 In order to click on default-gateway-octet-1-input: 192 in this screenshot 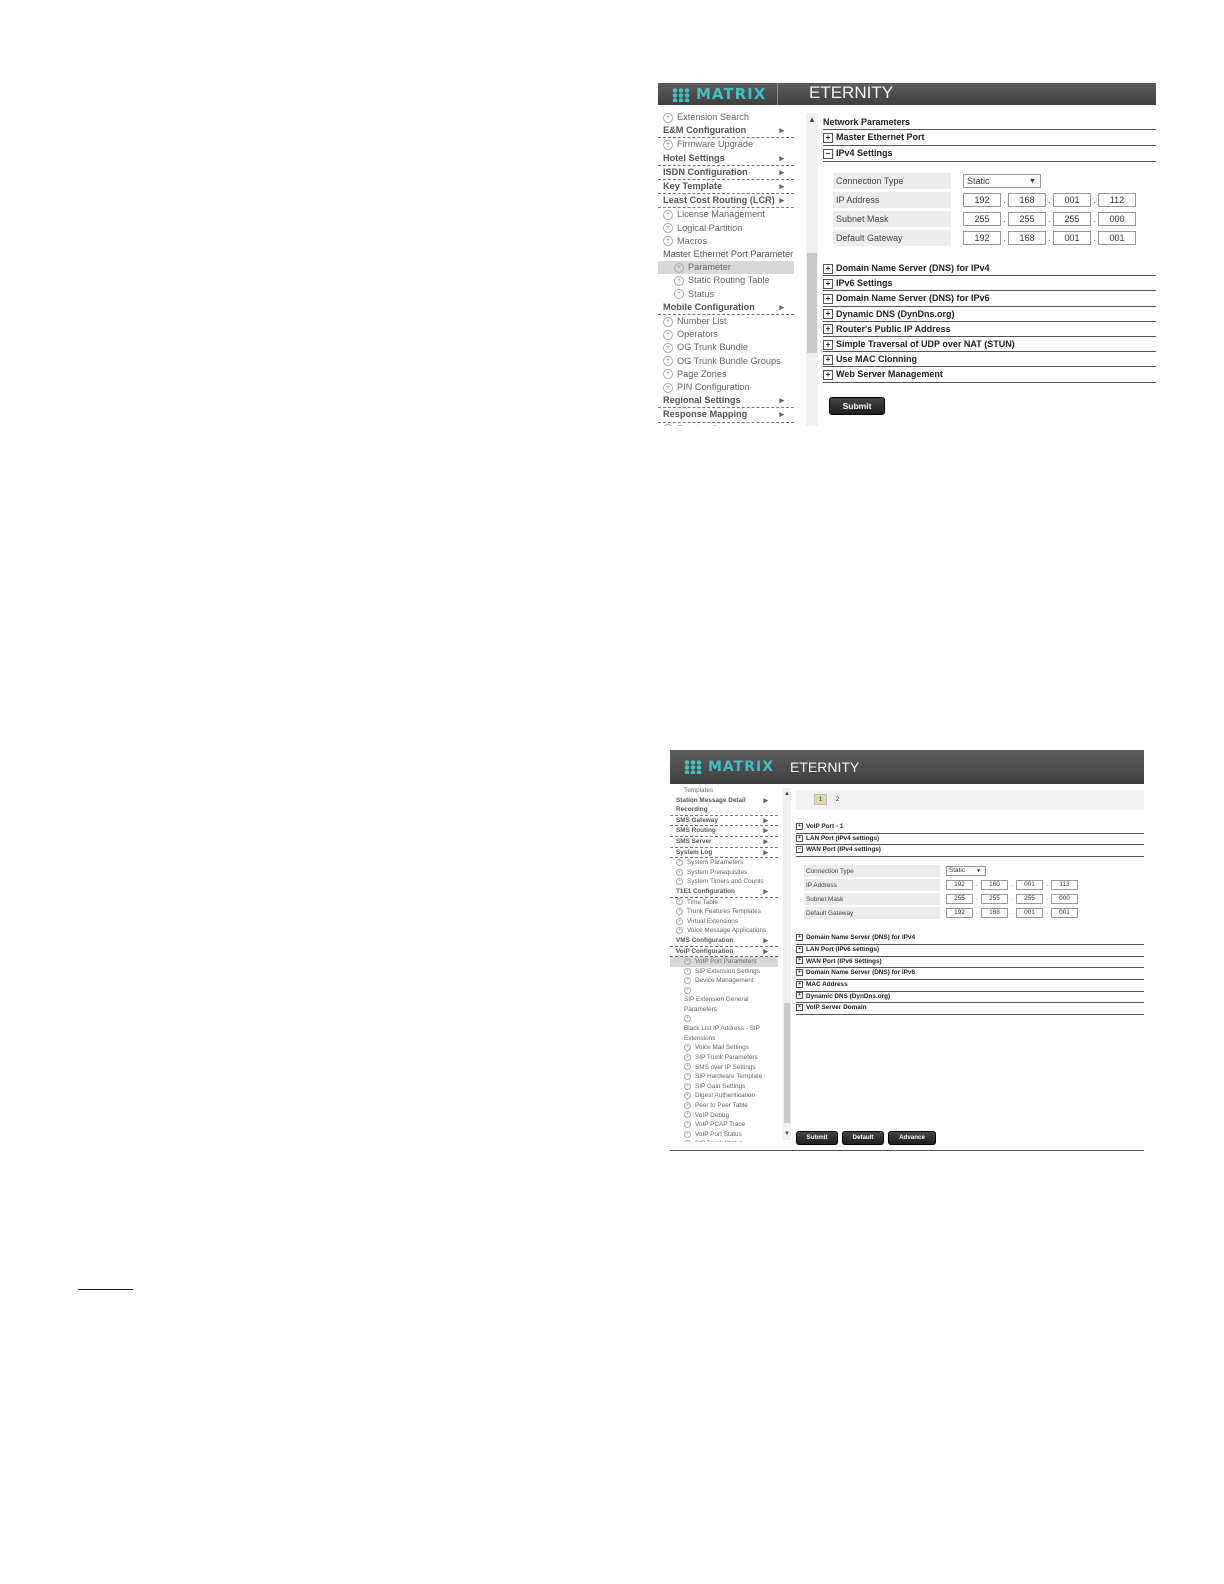, I will do `click(982, 238)`.